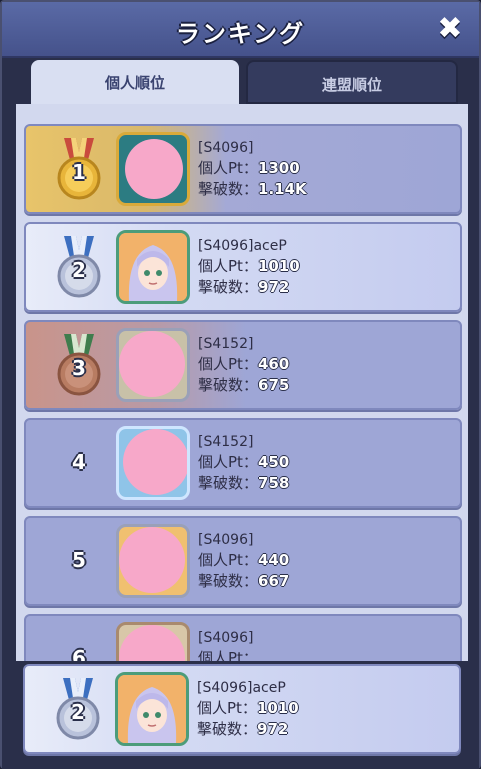  I want to click on player-info: [S4096] 個人Pt：440 撃破数：667, so click(243, 561).